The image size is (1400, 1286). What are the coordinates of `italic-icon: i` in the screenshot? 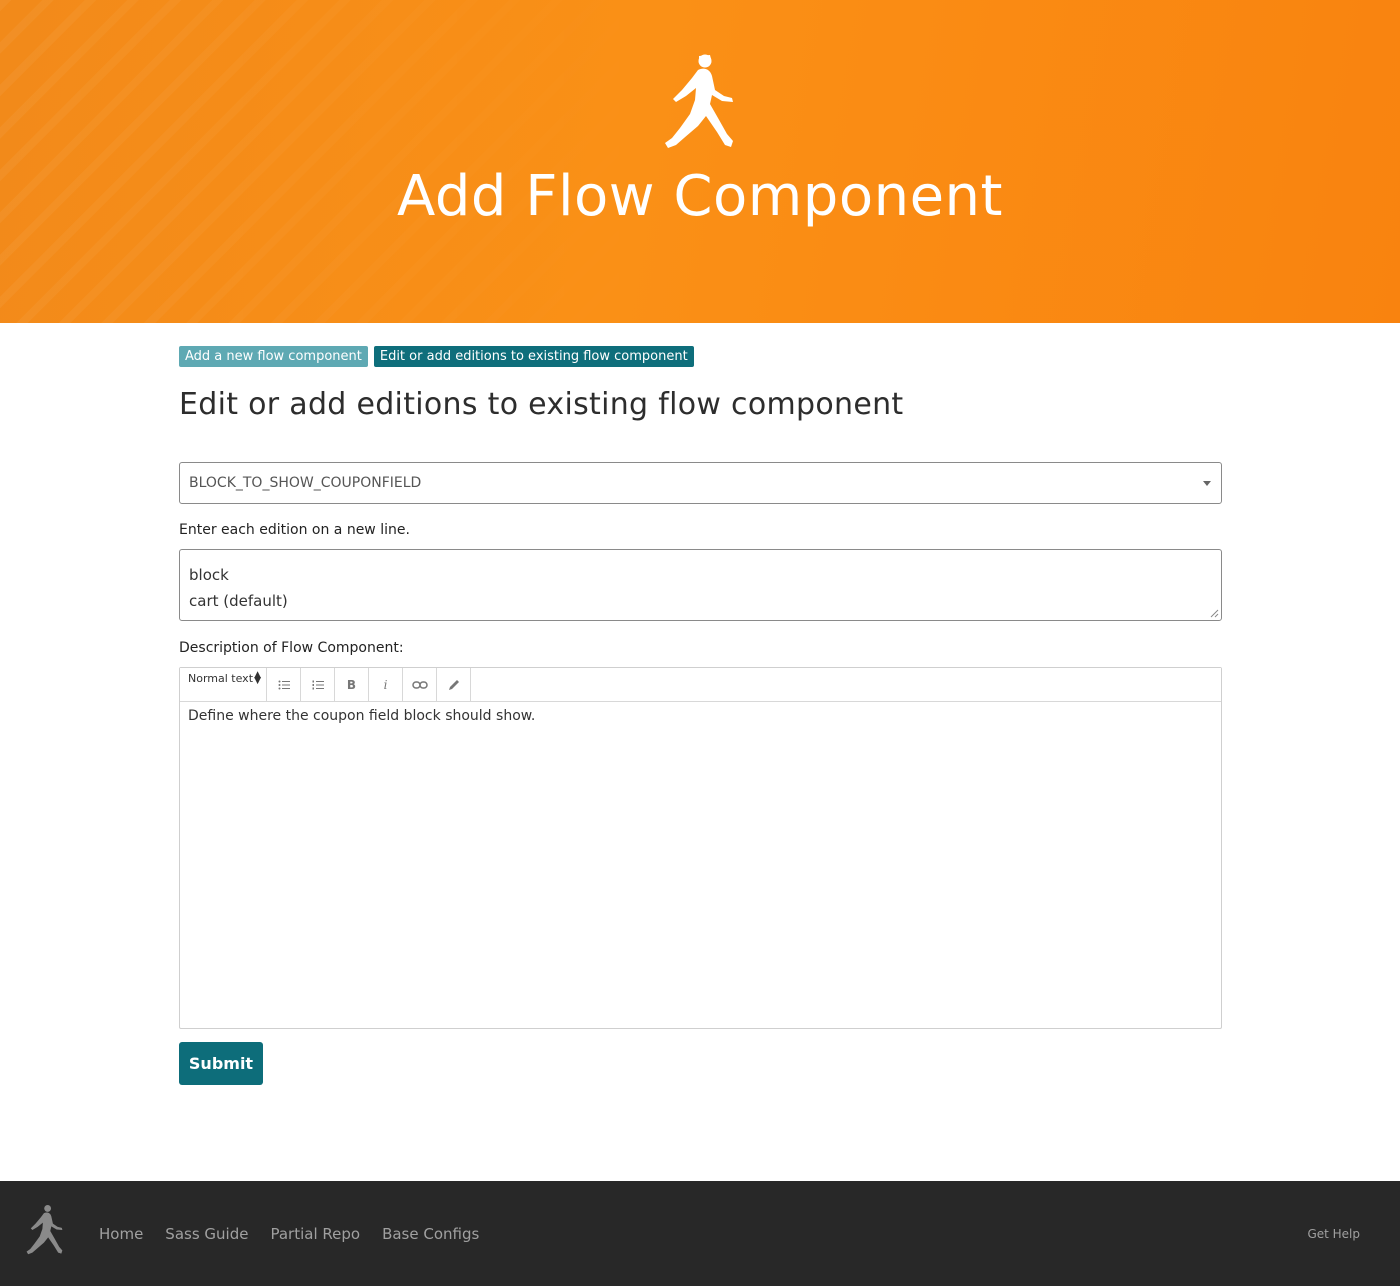 It's located at (385, 684).